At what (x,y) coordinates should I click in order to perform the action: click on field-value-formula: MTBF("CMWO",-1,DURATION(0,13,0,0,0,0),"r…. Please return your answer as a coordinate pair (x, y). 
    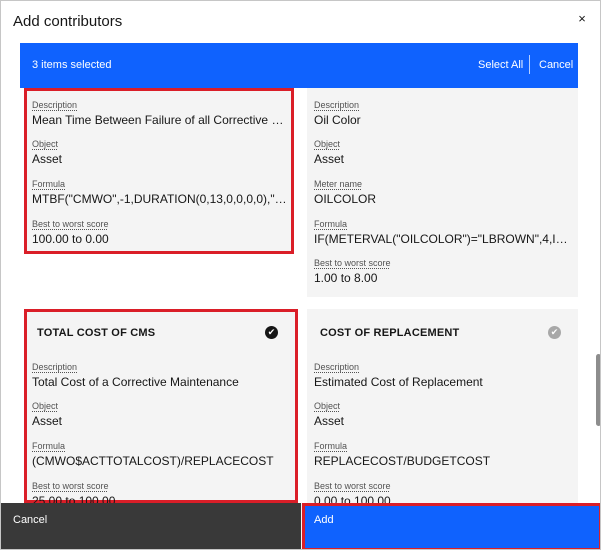
    Looking at the image, I should click on (159, 199).